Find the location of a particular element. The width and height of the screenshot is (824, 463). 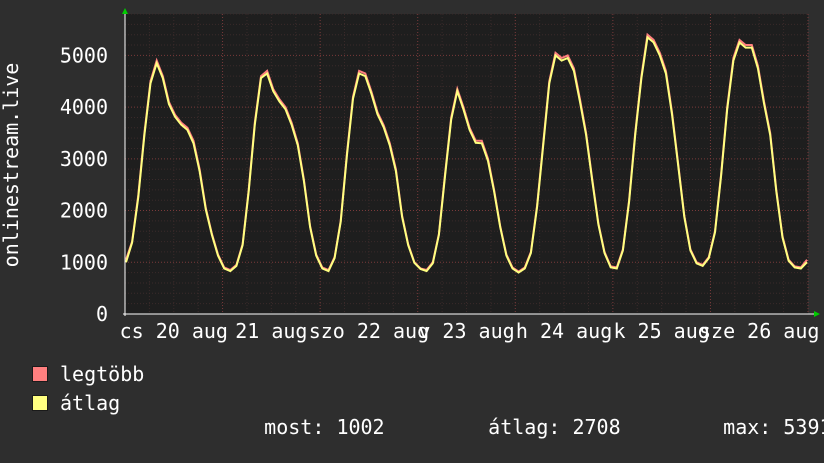

stat-average-value: 2708 is located at coordinates (596, 427).